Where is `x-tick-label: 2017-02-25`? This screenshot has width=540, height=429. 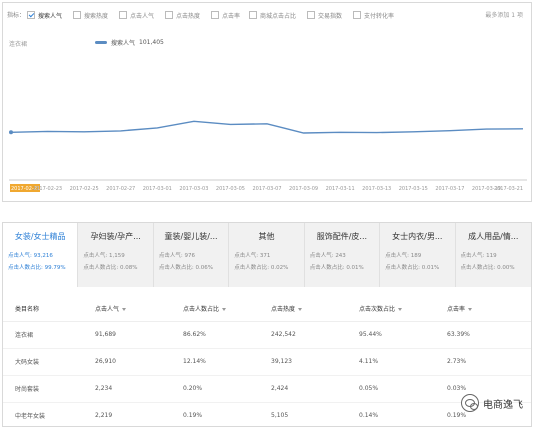 x-tick-label: 2017-02-25 is located at coordinates (84, 189).